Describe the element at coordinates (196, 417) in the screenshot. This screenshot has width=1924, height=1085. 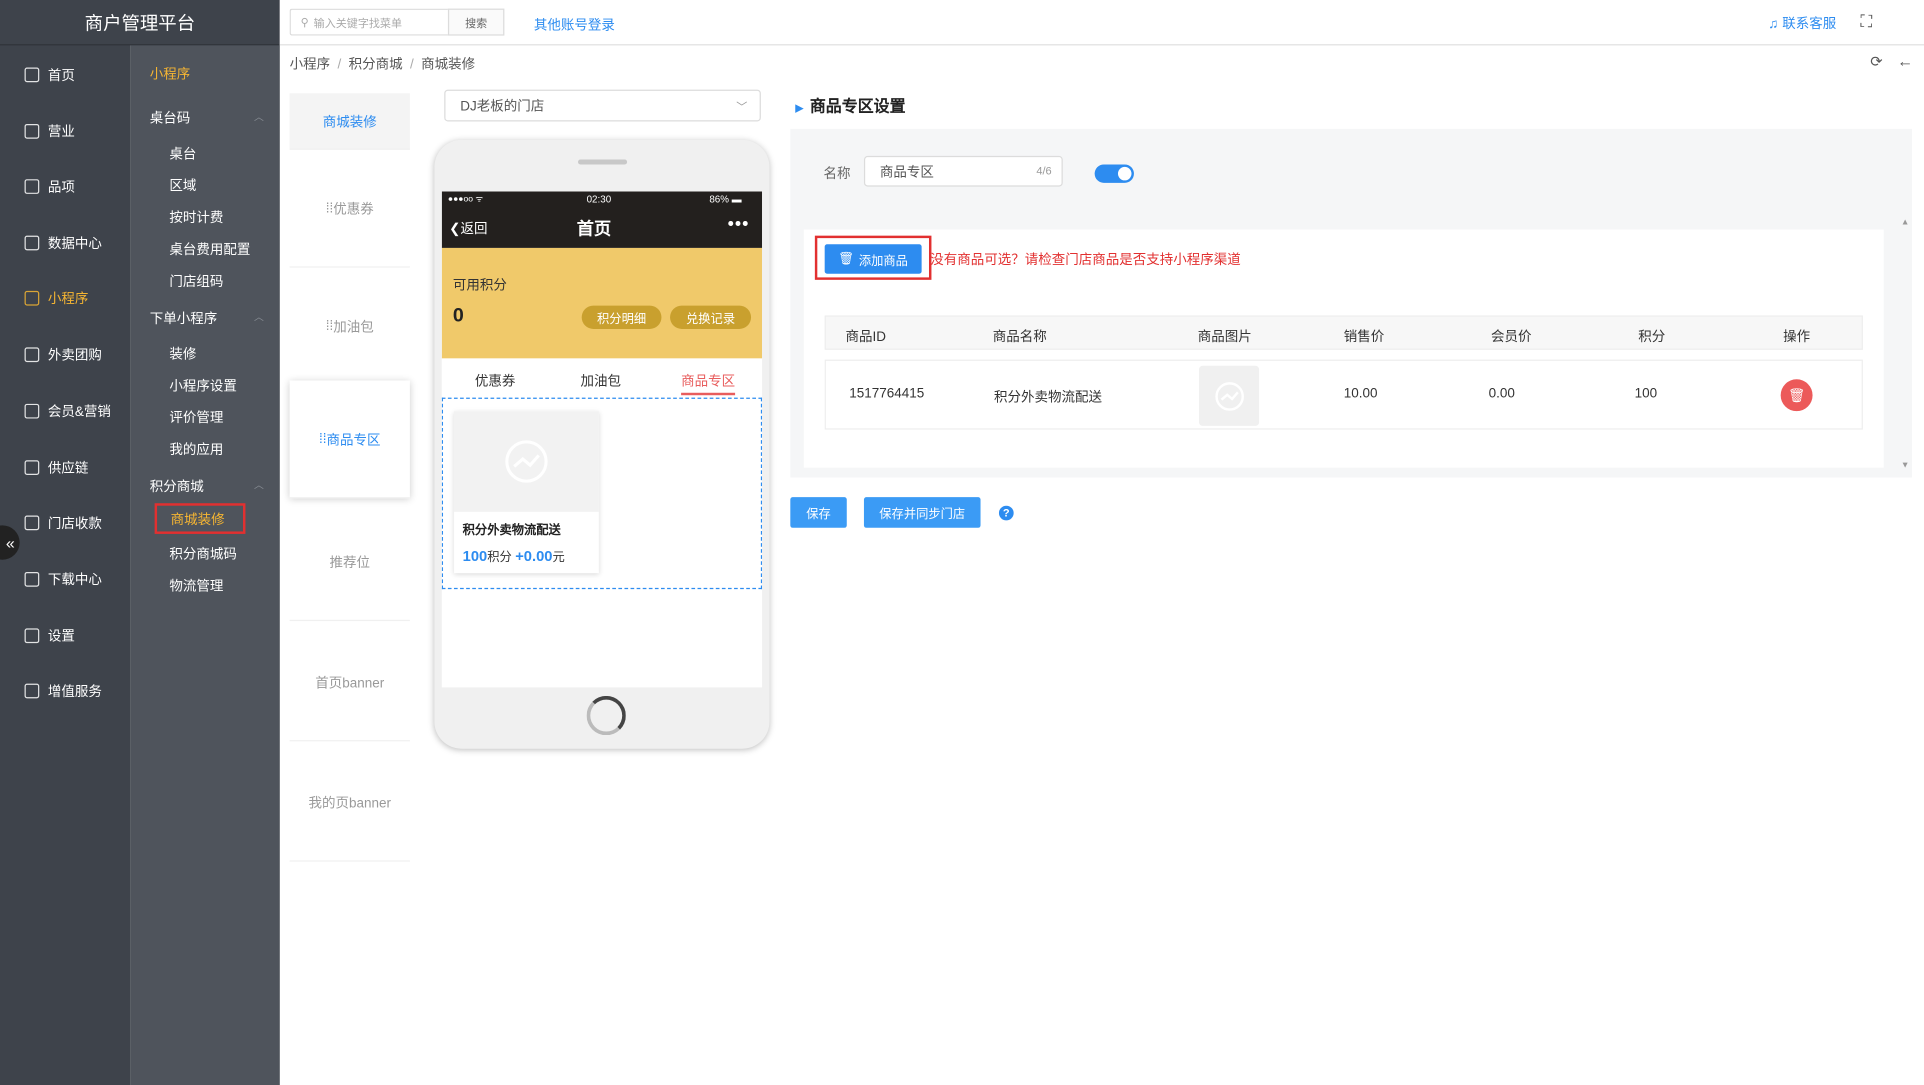
I see `subnav-item-review: 评价管理` at that location.